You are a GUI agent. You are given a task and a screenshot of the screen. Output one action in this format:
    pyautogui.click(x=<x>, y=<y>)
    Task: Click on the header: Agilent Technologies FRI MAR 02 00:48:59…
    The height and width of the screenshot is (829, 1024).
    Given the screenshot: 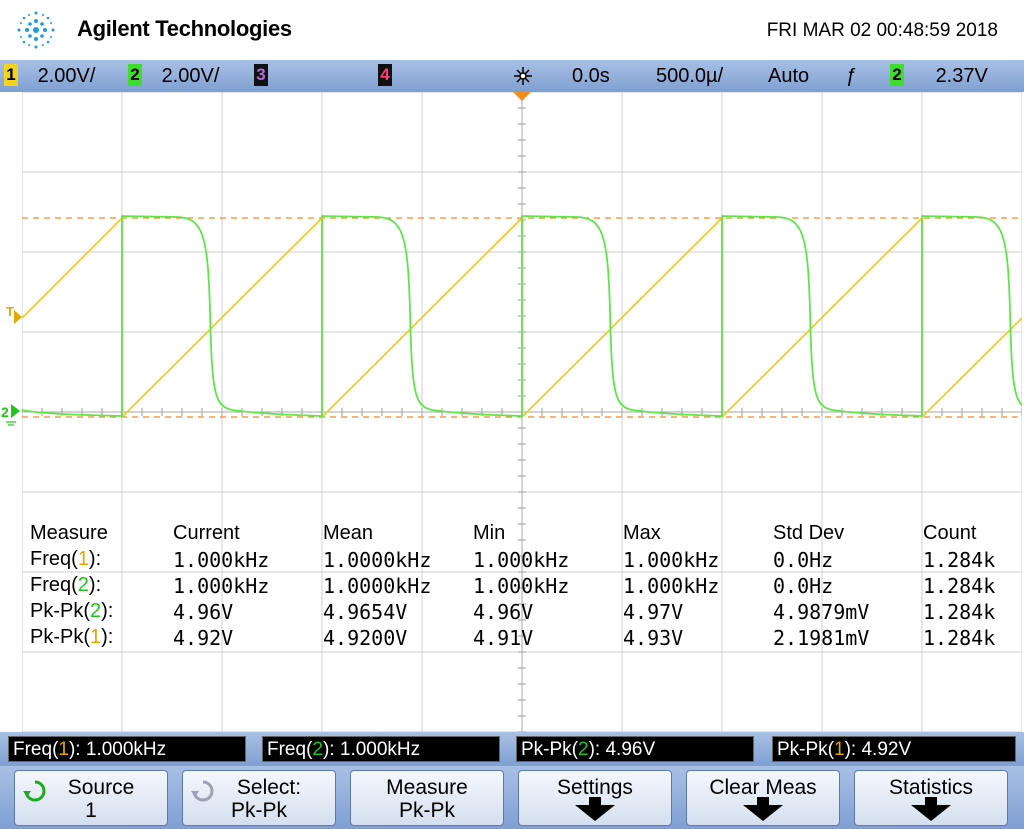 What is the action you would take?
    pyautogui.click(x=512, y=30)
    